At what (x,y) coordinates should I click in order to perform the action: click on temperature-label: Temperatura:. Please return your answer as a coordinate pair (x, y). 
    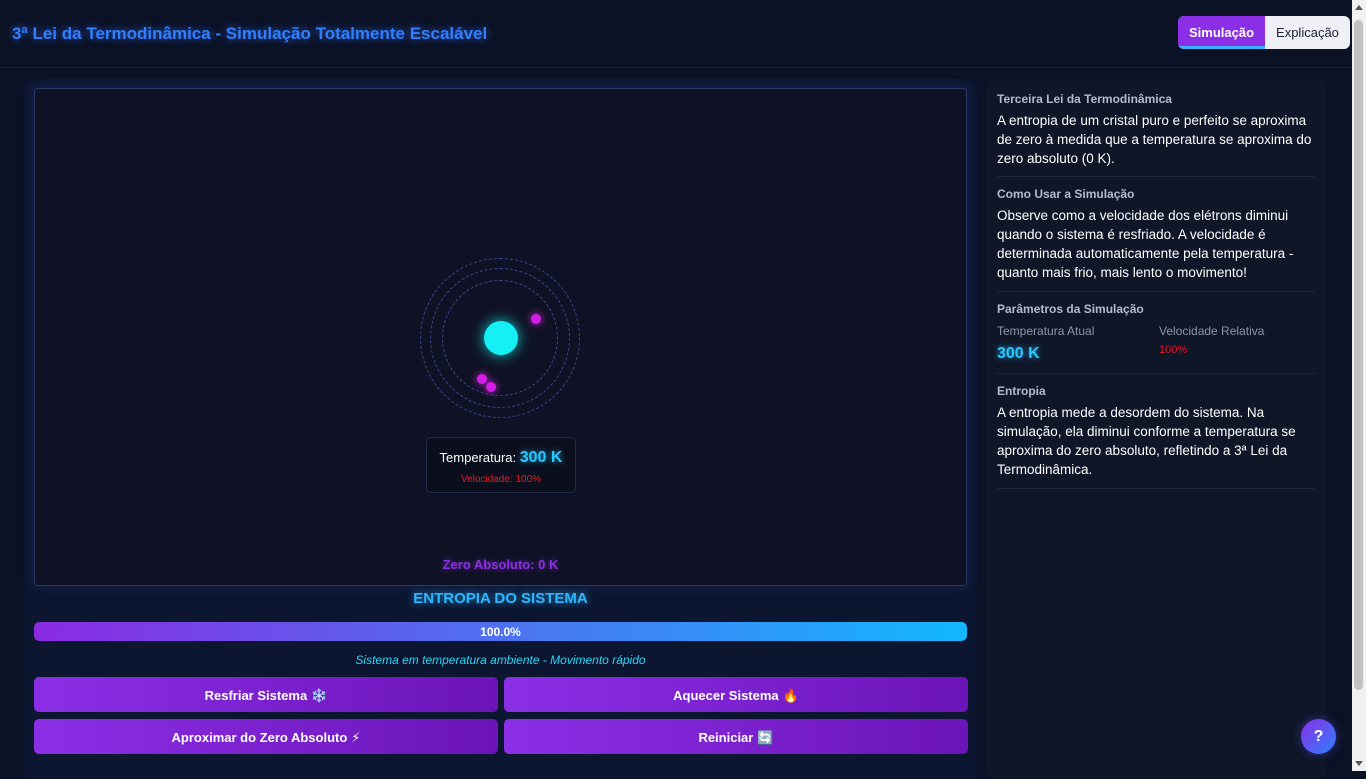
    Looking at the image, I should click on (478, 457).